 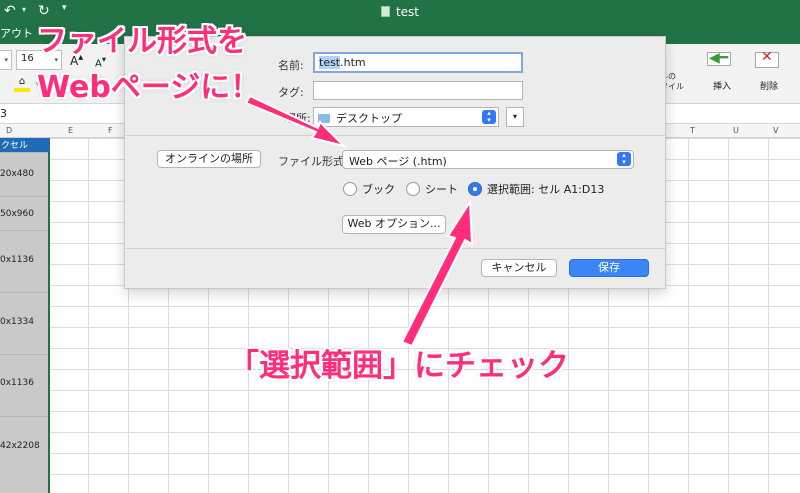 What do you see at coordinates (437, 273) in the screenshot?
I see `arrow-to-selection` at bounding box center [437, 273].